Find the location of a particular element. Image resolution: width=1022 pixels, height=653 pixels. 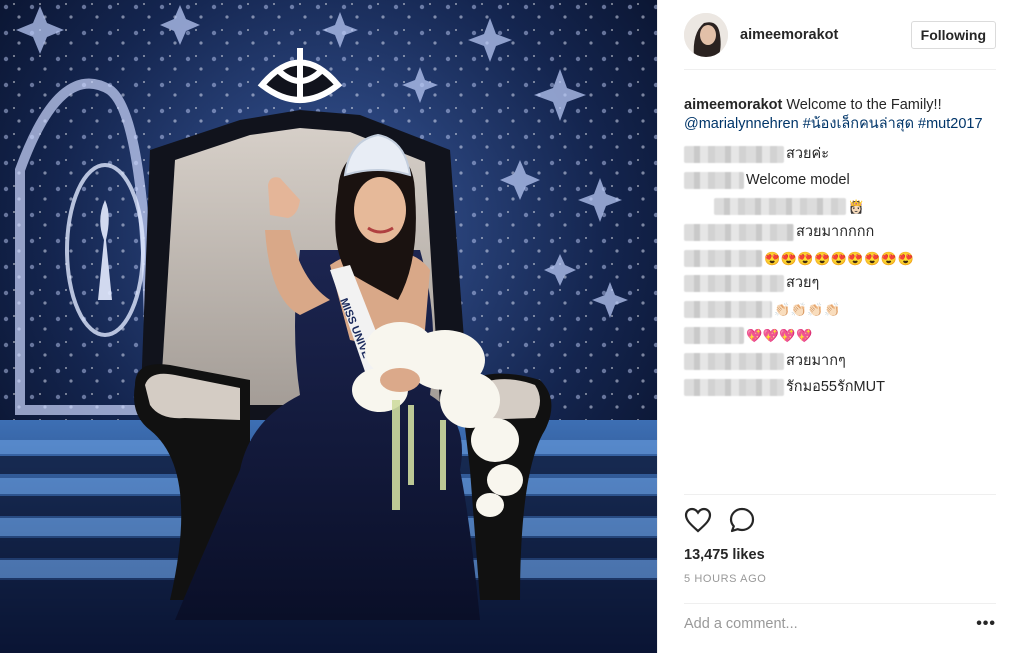

comment-row: สวยมากกกก is located at coordinates (841, 232).